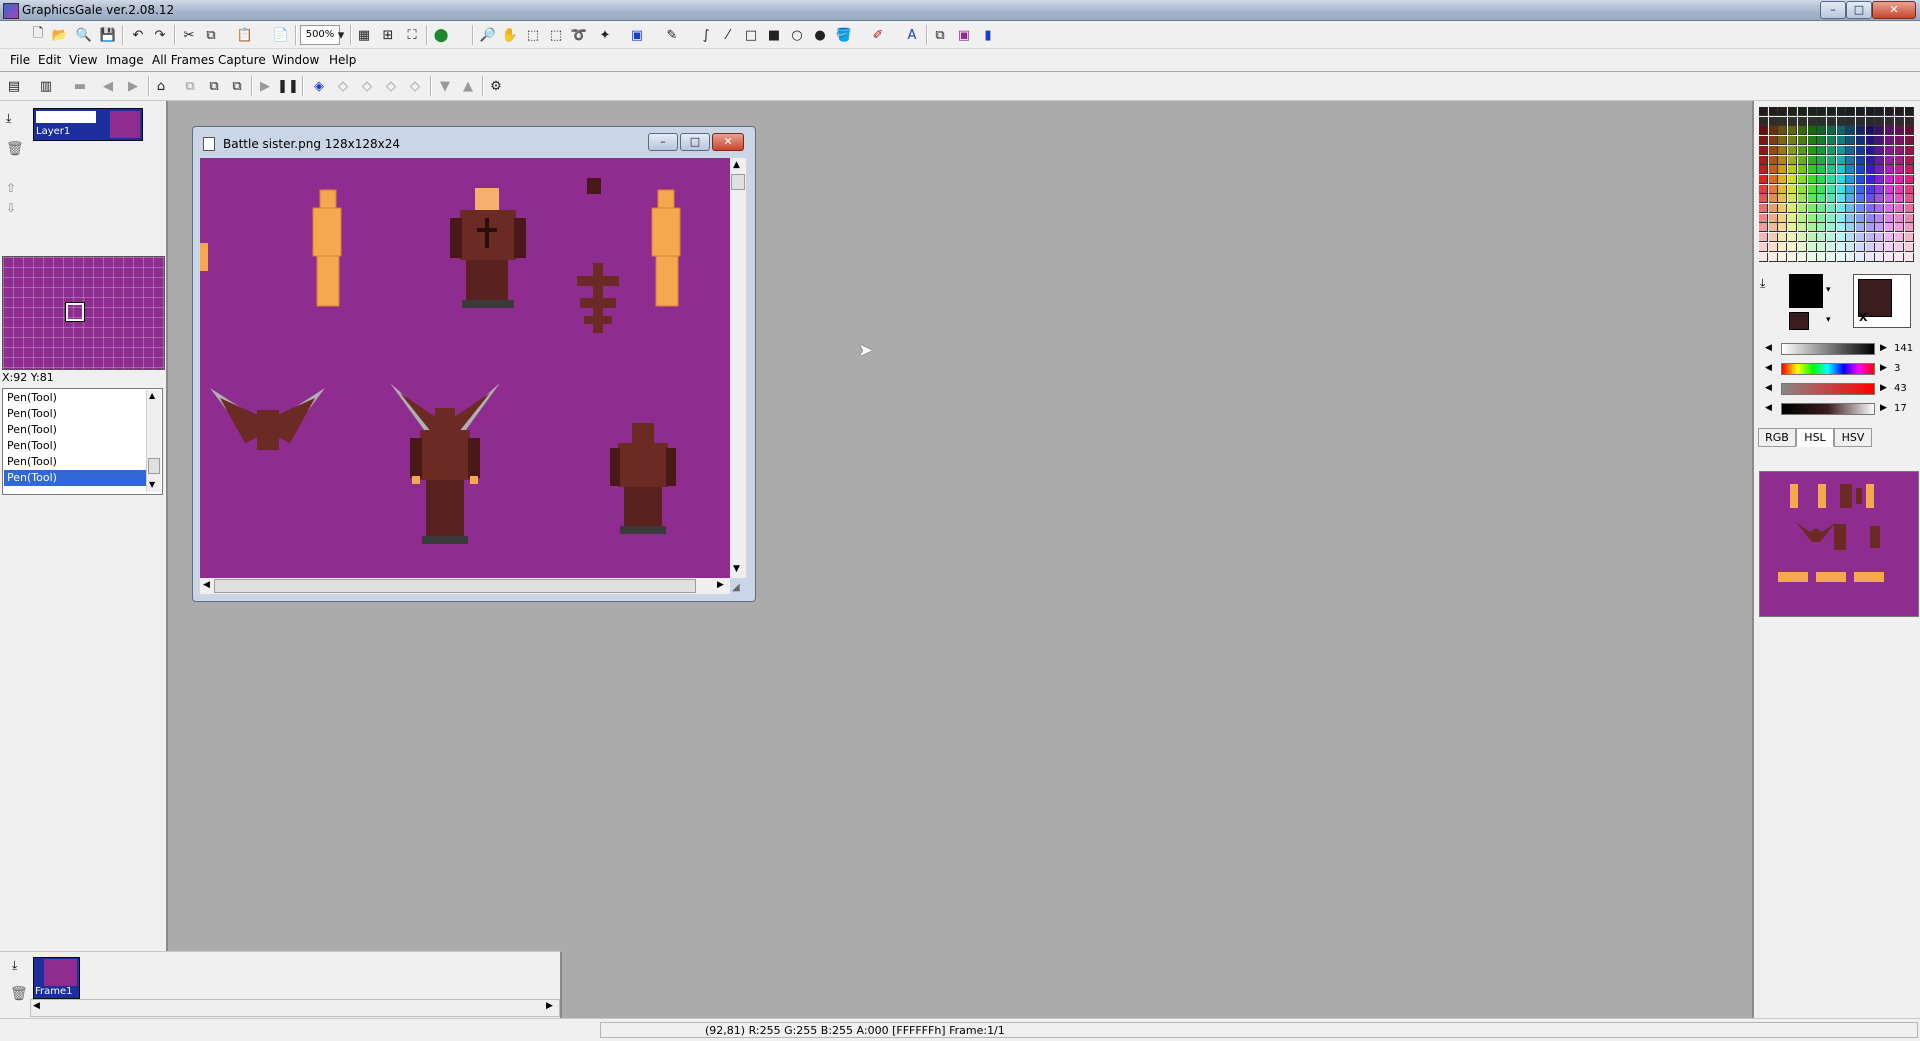 The height and width of the screenshot is (1041, 1920). Describe the element at coordinates (38, 35) in the screenshot. I see `new-file-icon: 🗋` at that location.